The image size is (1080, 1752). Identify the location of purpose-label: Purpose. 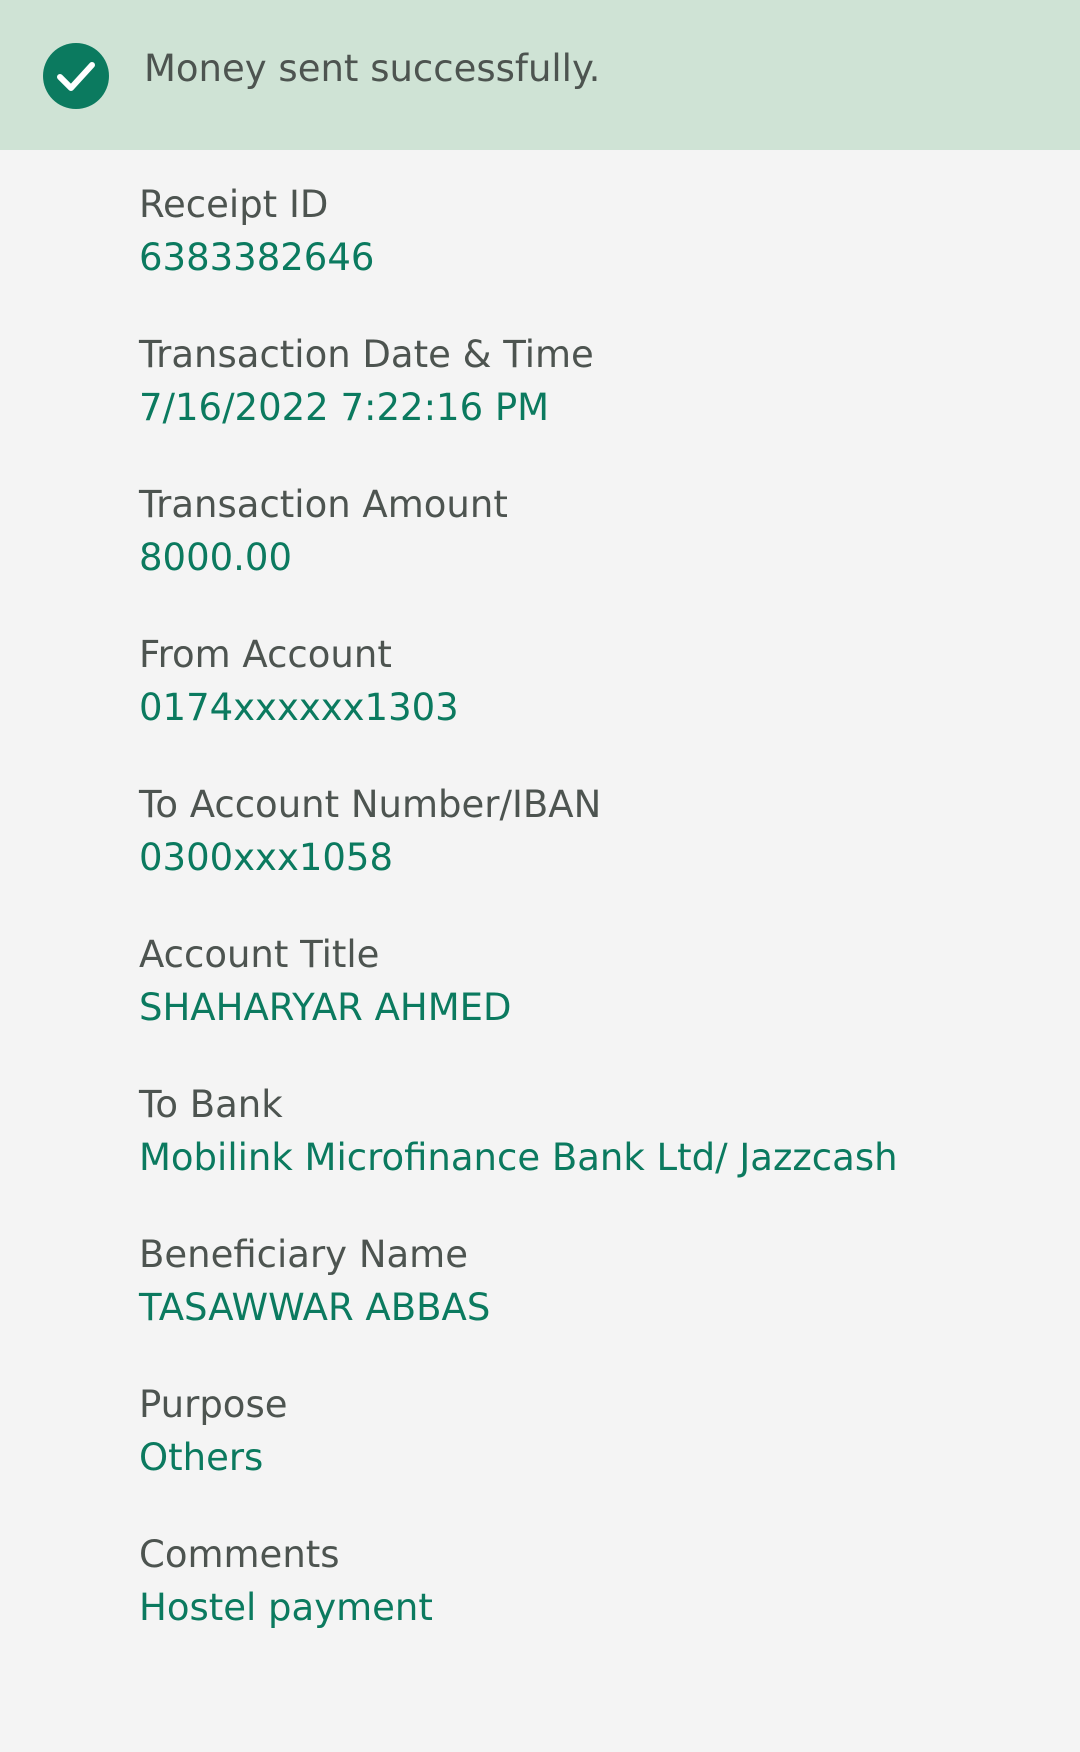
(213, 1404).